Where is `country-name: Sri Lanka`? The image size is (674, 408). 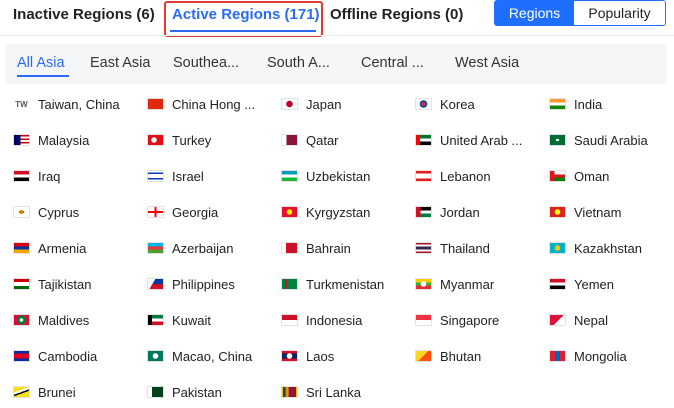 country-name: Sri Lanka is located at coordinates (333, 392).